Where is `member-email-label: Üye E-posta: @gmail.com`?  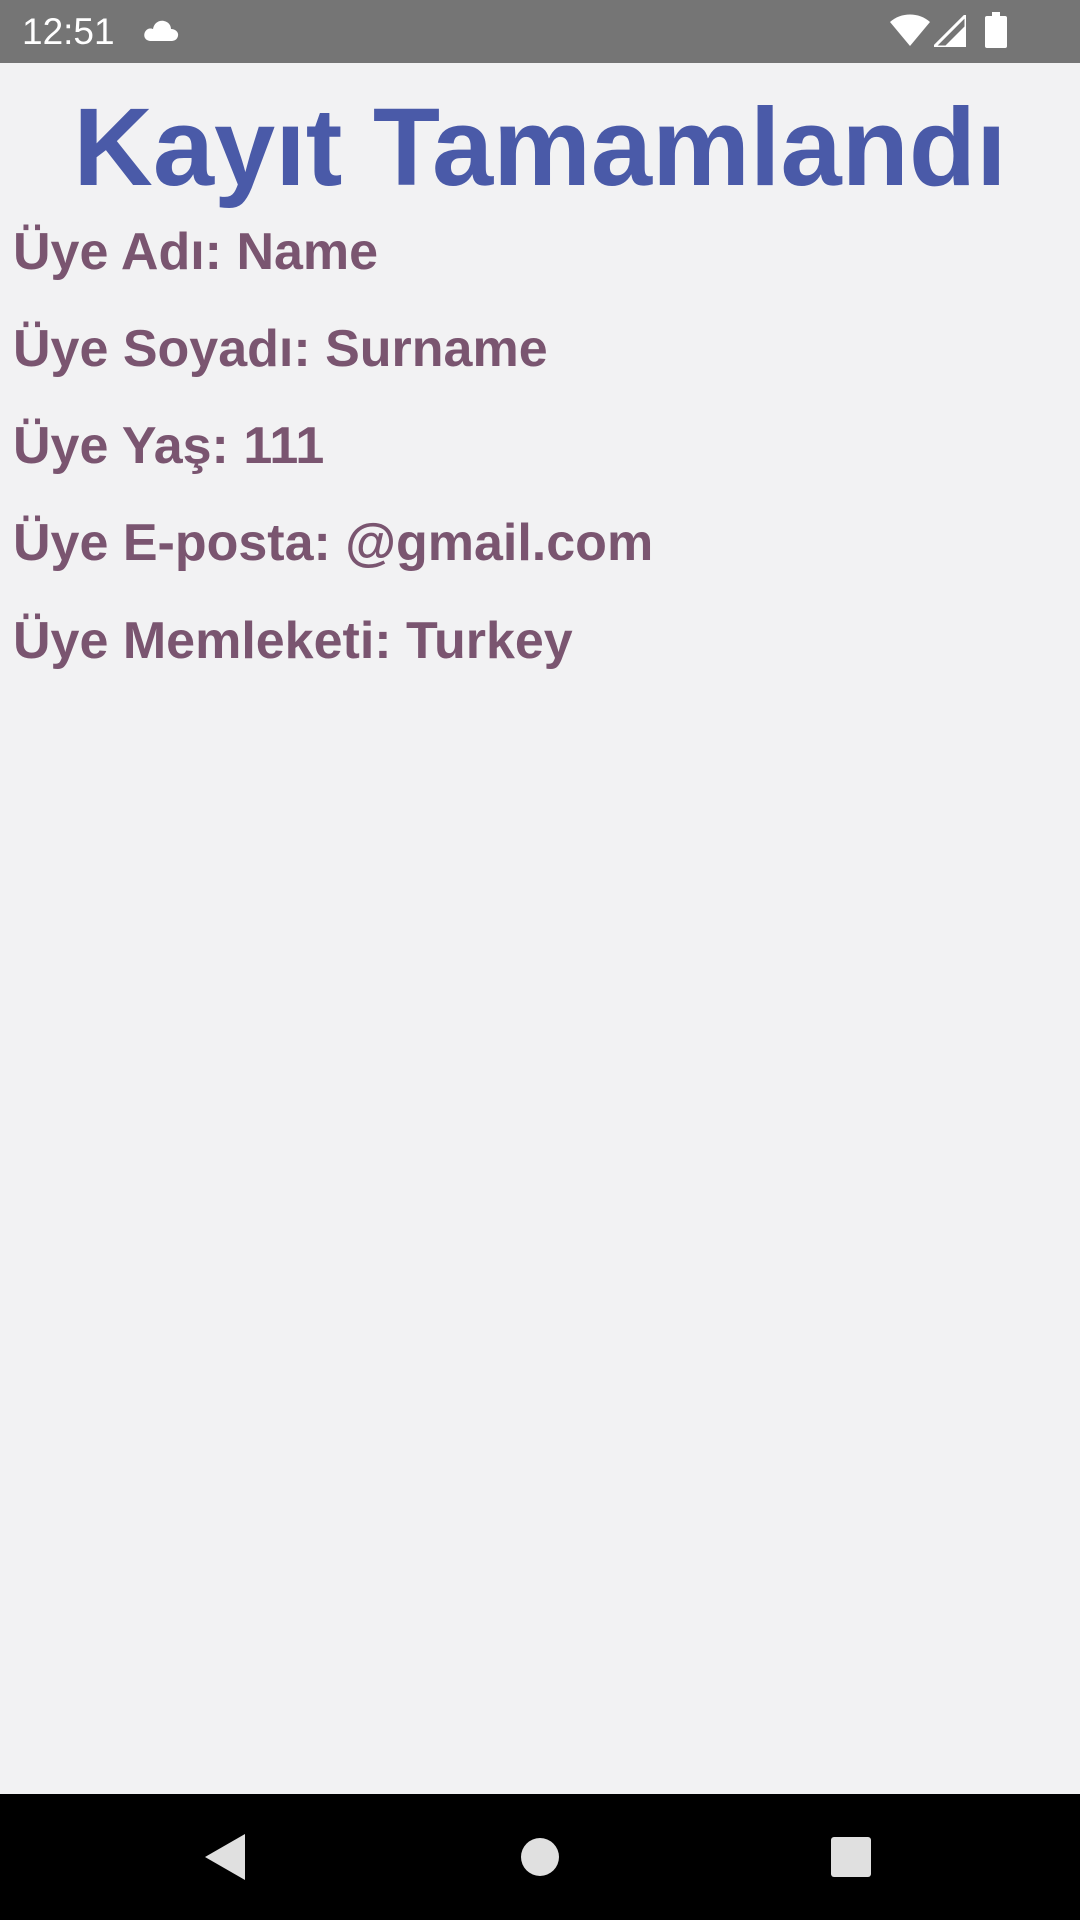
member-email-label: Üye E-posta: @gmail.com is located at coordinates (333, 543).